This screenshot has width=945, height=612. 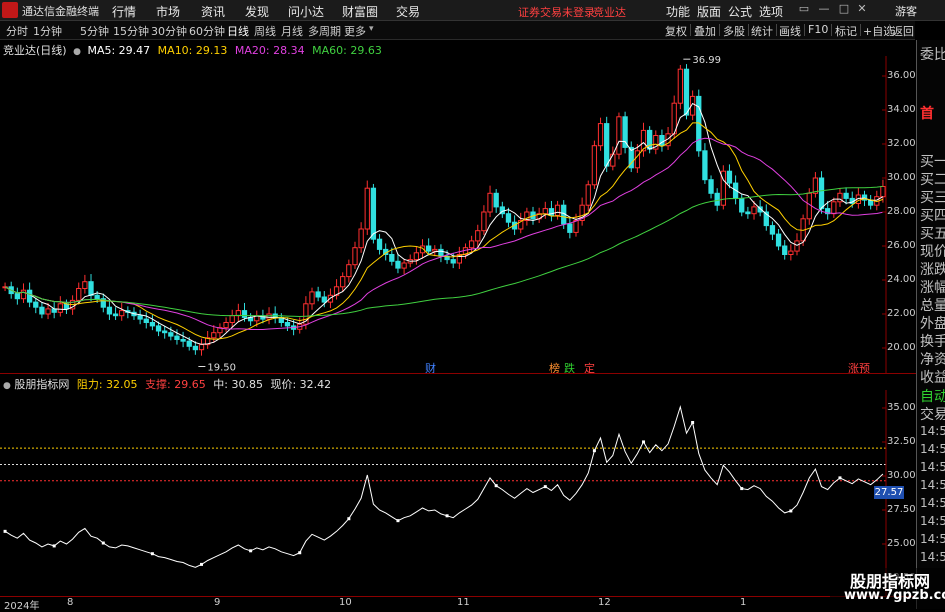 I want to click on mark-button: 标记, so click(x=846, y=31).